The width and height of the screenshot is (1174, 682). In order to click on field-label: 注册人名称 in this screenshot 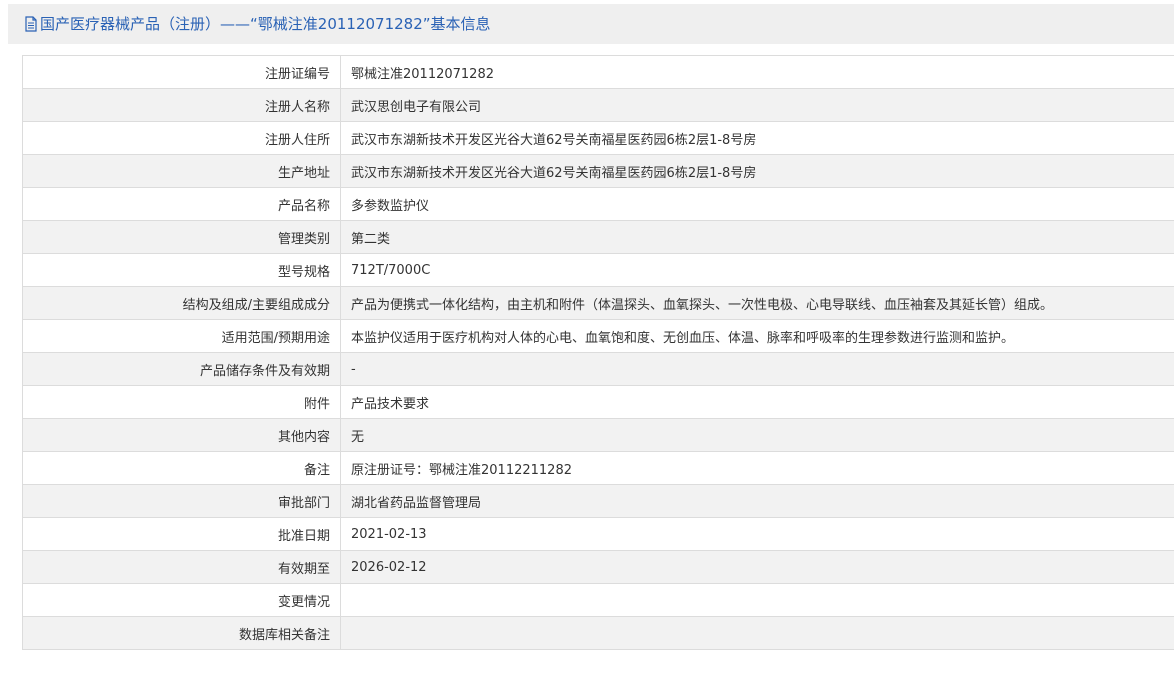, I will do `click(181, 105)`.